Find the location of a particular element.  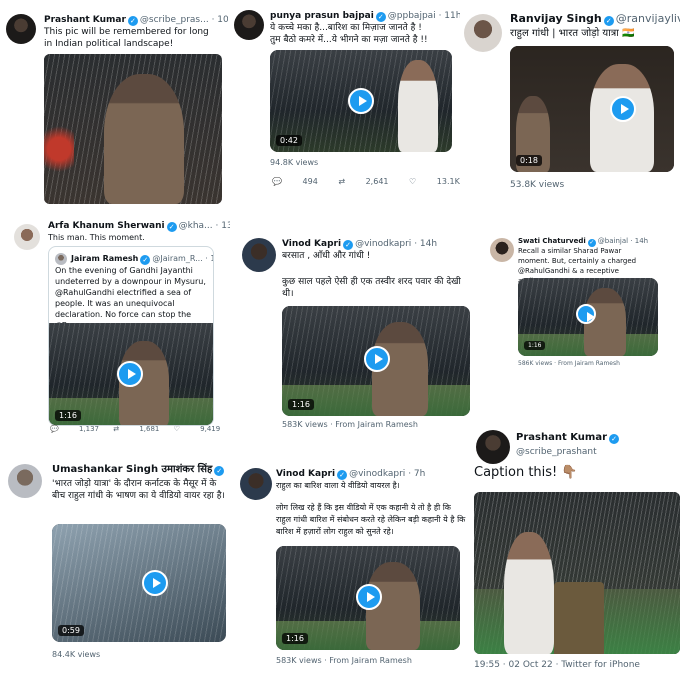

video-duration: 0:59 is located at coordinates (71, 630).